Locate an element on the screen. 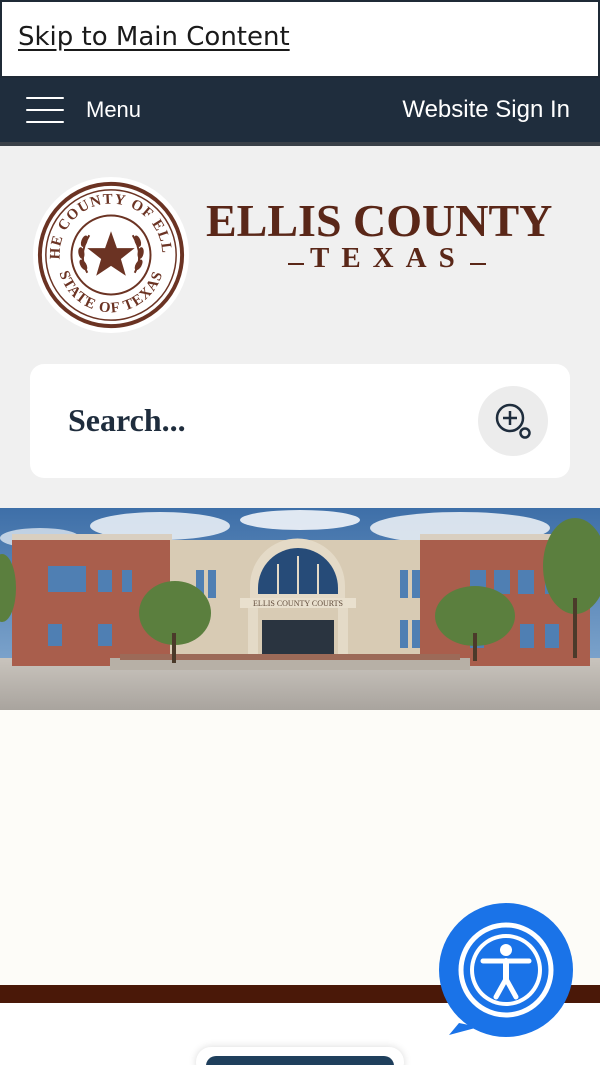 The width and height of the screenshot is (600, 1065). skip-bar: Skip to Main Content is located at coordinates (300, 39).